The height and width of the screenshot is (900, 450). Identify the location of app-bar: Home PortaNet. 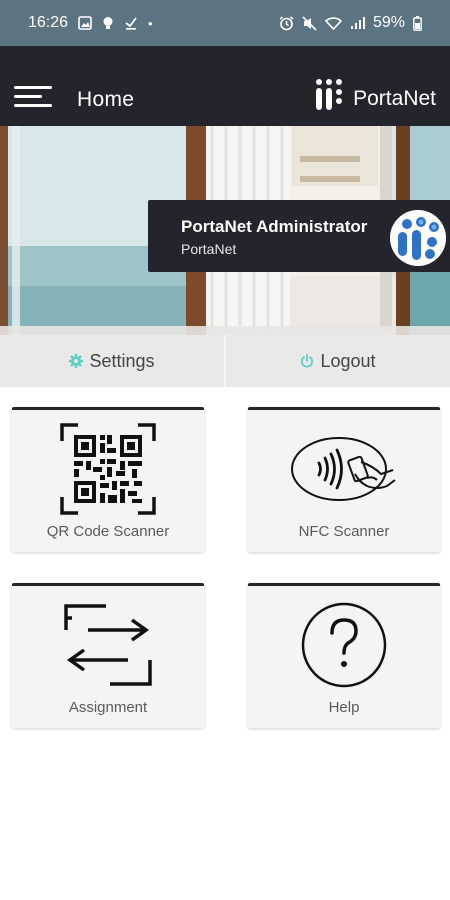
(225, 86).